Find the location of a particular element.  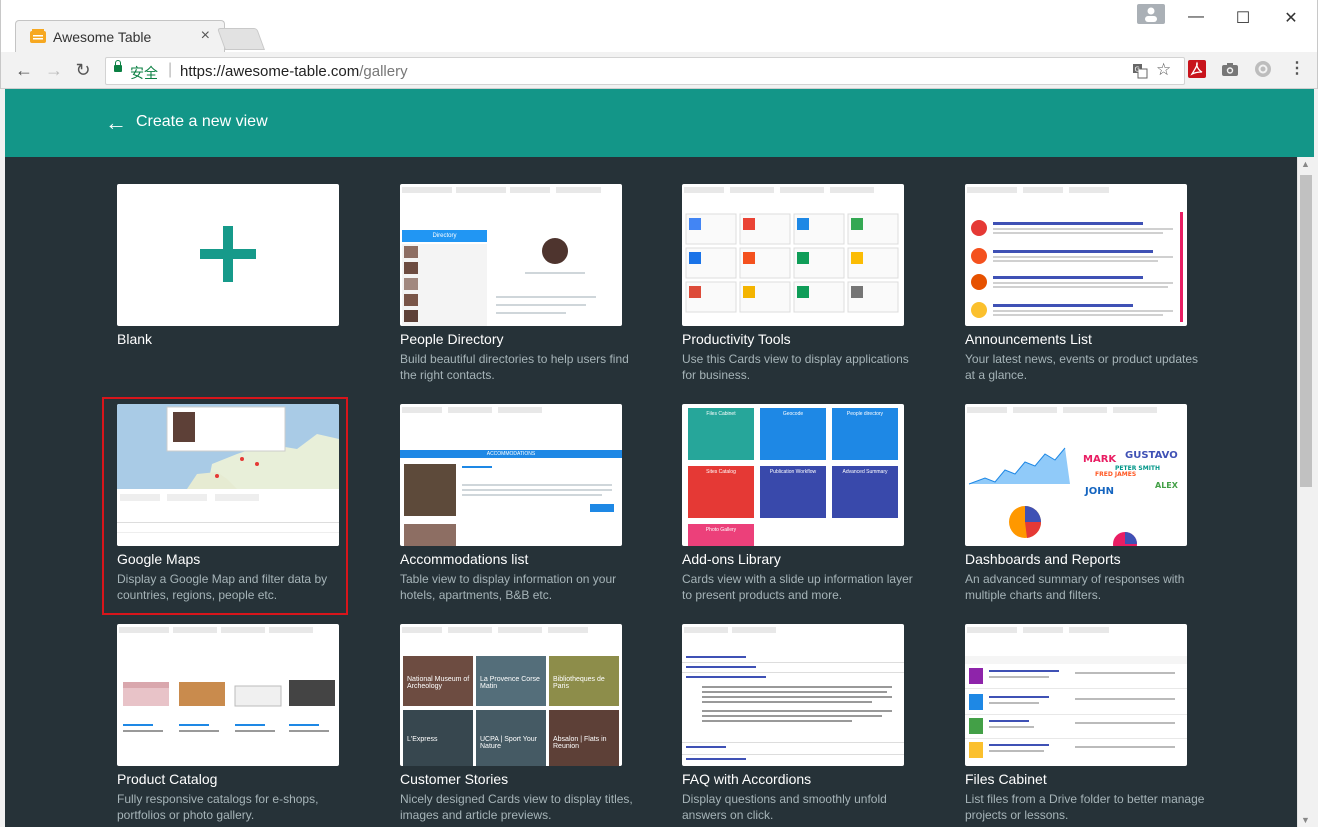

card-title: Blank is located at coordinates (135, 339).